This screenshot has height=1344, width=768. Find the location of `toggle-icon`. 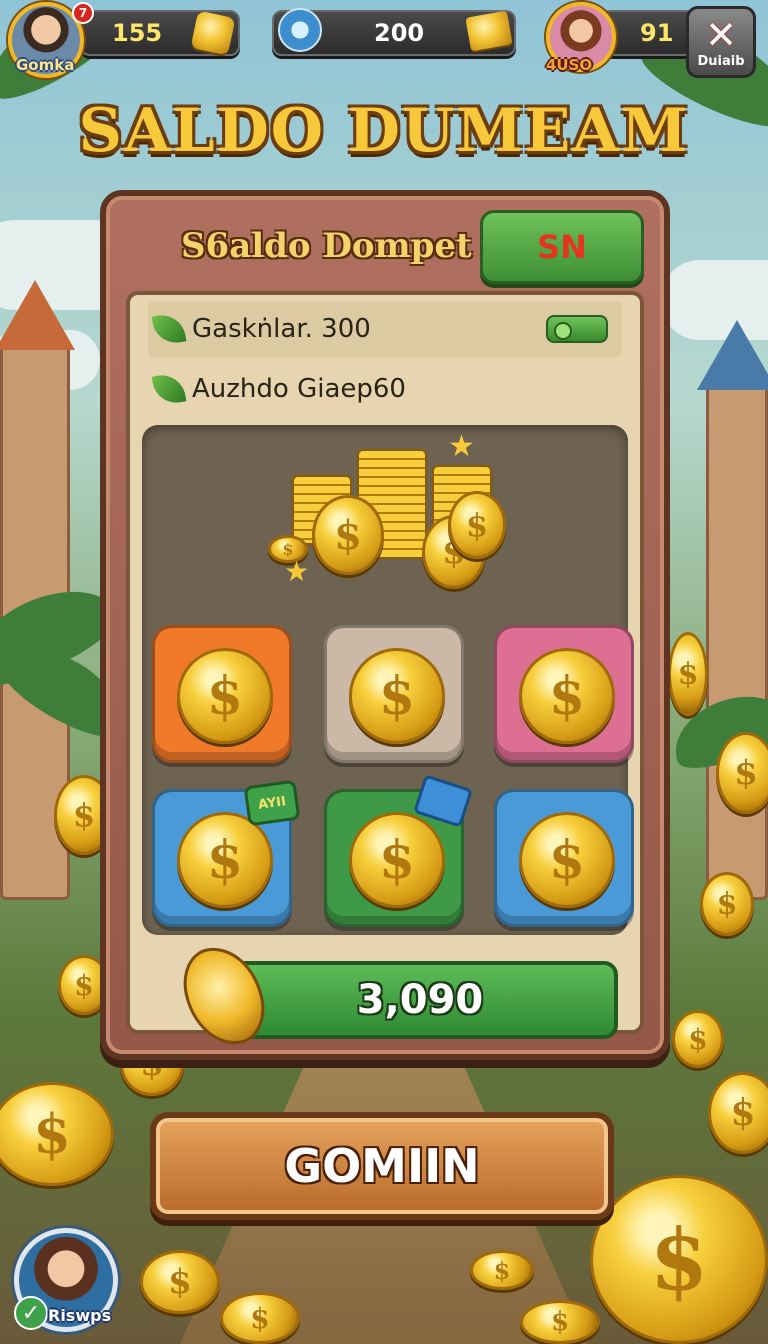

toggle-icon is located at coordinates (577, 329).